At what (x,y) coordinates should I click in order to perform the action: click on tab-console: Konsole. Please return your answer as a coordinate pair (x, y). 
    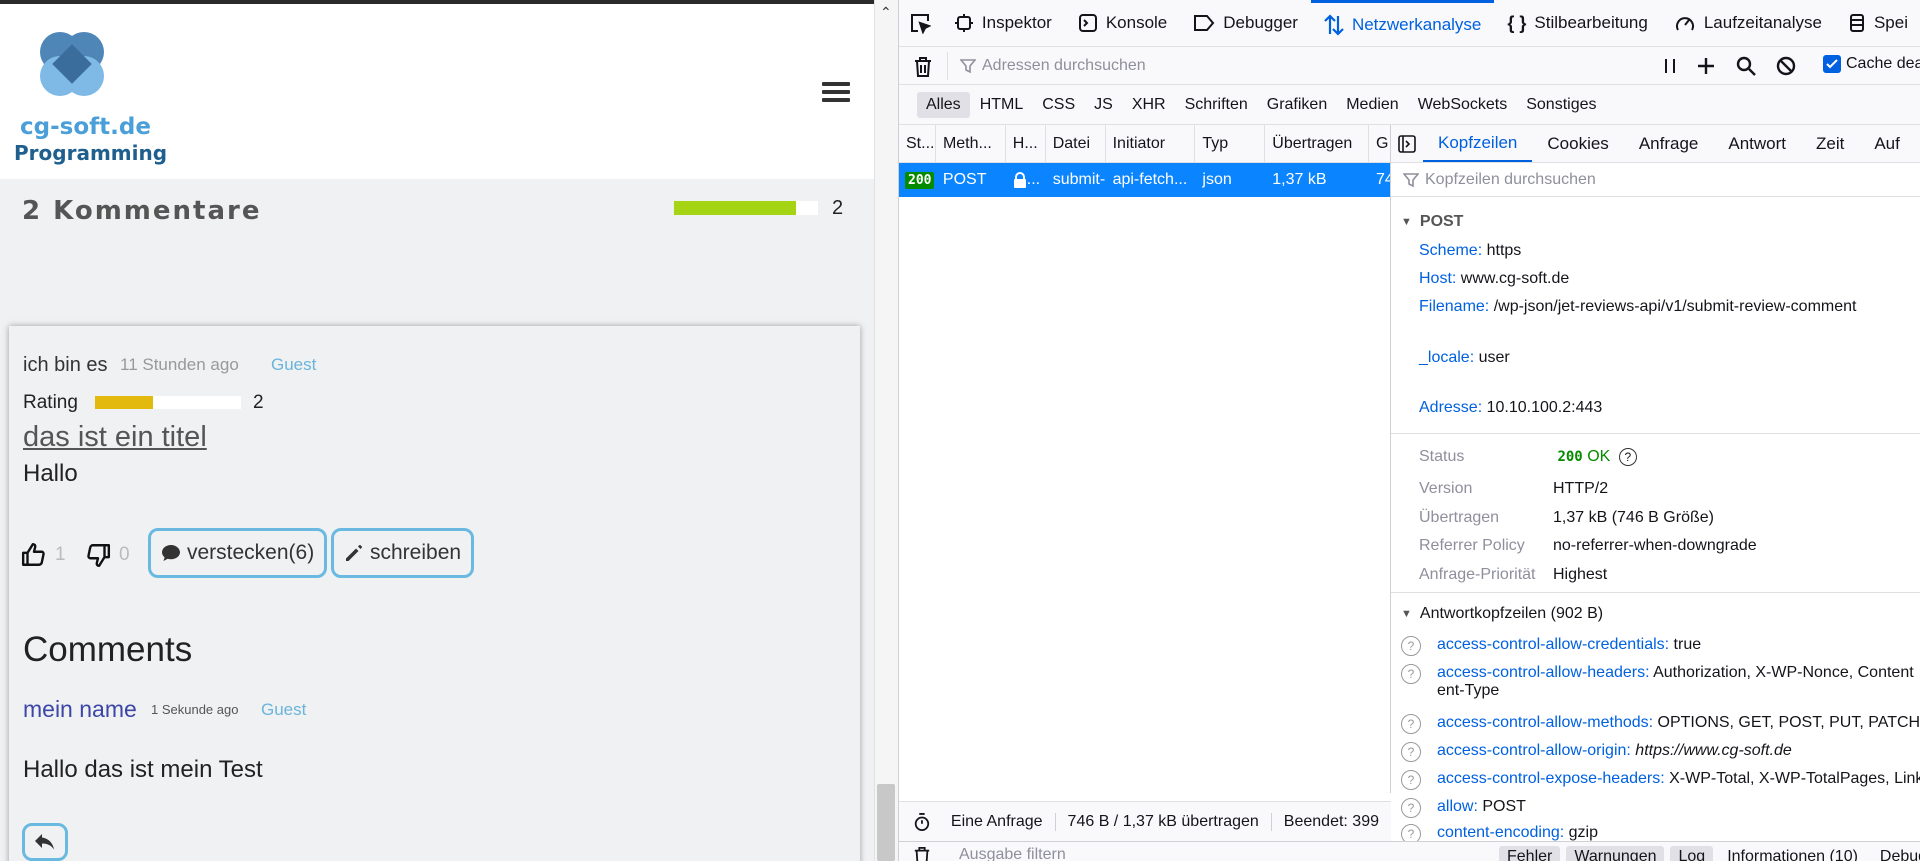
    Looking at the image, I should click on (1122, 23).